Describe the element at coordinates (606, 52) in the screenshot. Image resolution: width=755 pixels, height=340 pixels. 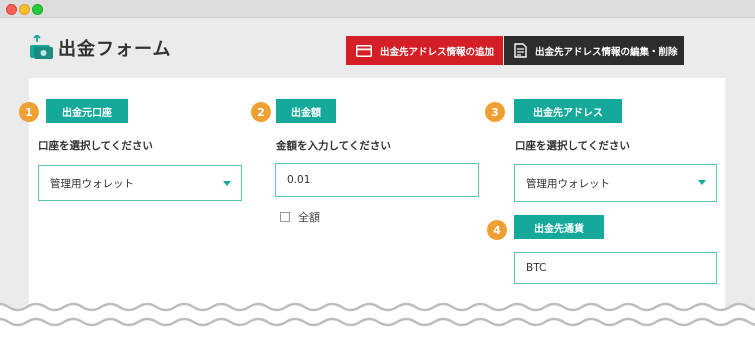
I see `edit-address-label: 出金先アドレス情報の編集・削除` at that location.